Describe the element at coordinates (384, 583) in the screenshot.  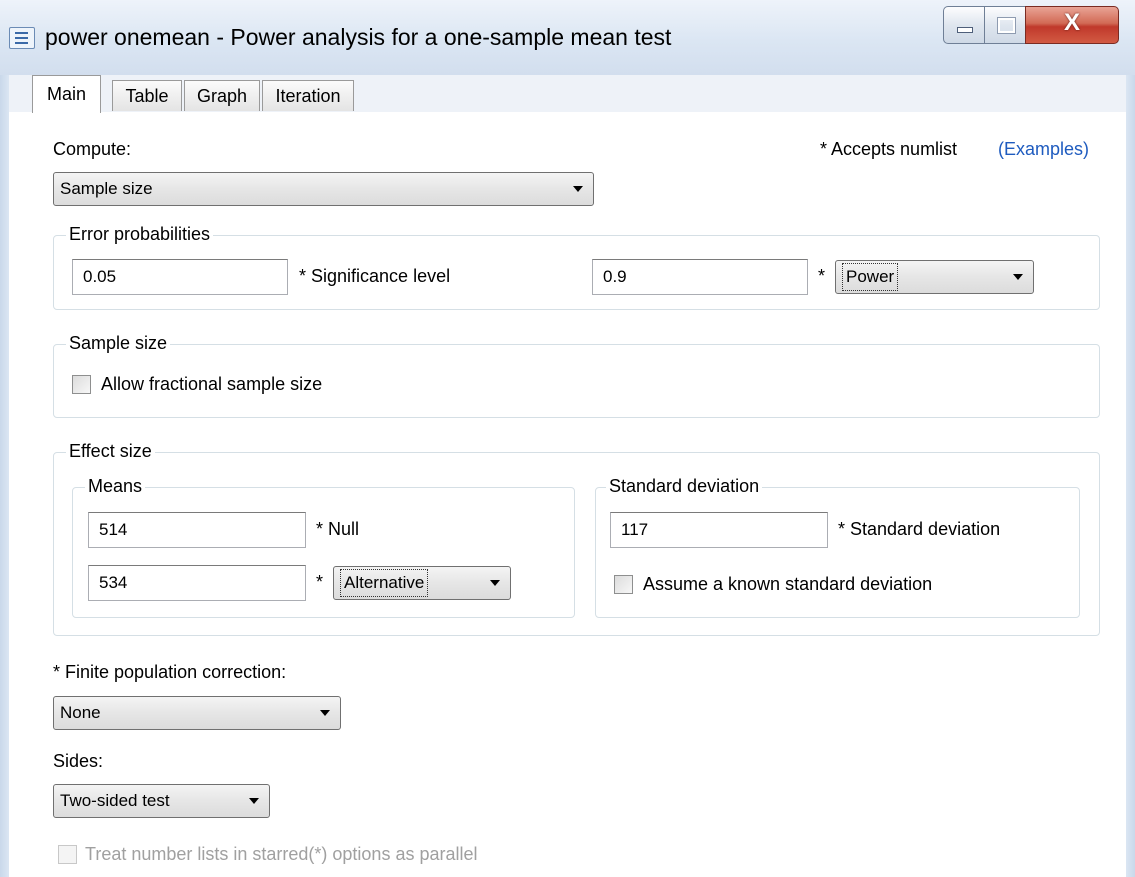
I see `alternative-select-value: Alternative` at that location.